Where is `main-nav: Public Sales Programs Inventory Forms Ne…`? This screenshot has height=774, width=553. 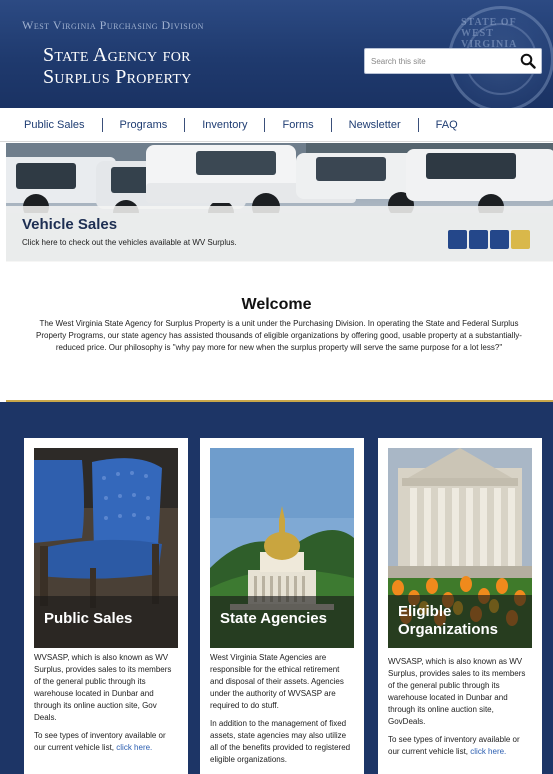 main-nav: Public Sales Programs Inventory Forms Ne… is located at coordinates (276, 125).